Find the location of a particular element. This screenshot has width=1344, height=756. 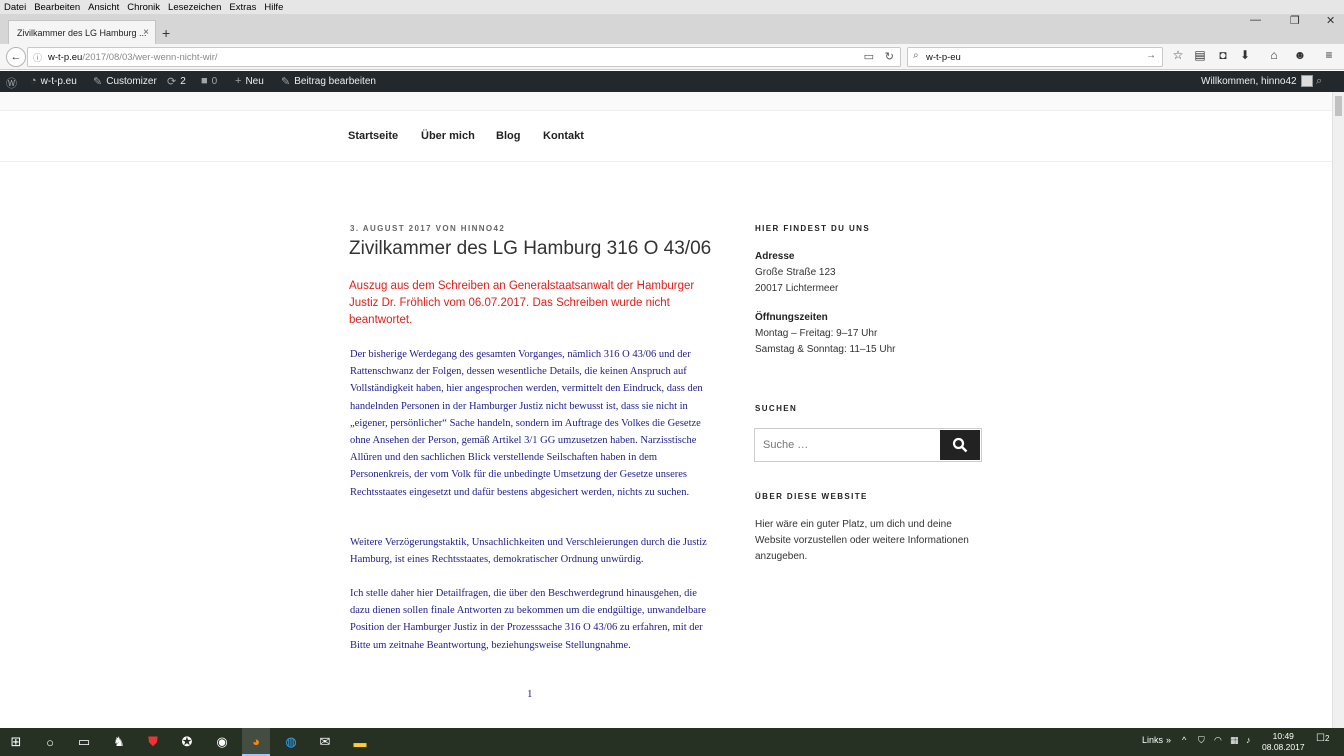

notification-count: 2 is located at coordinates (1327, 738).